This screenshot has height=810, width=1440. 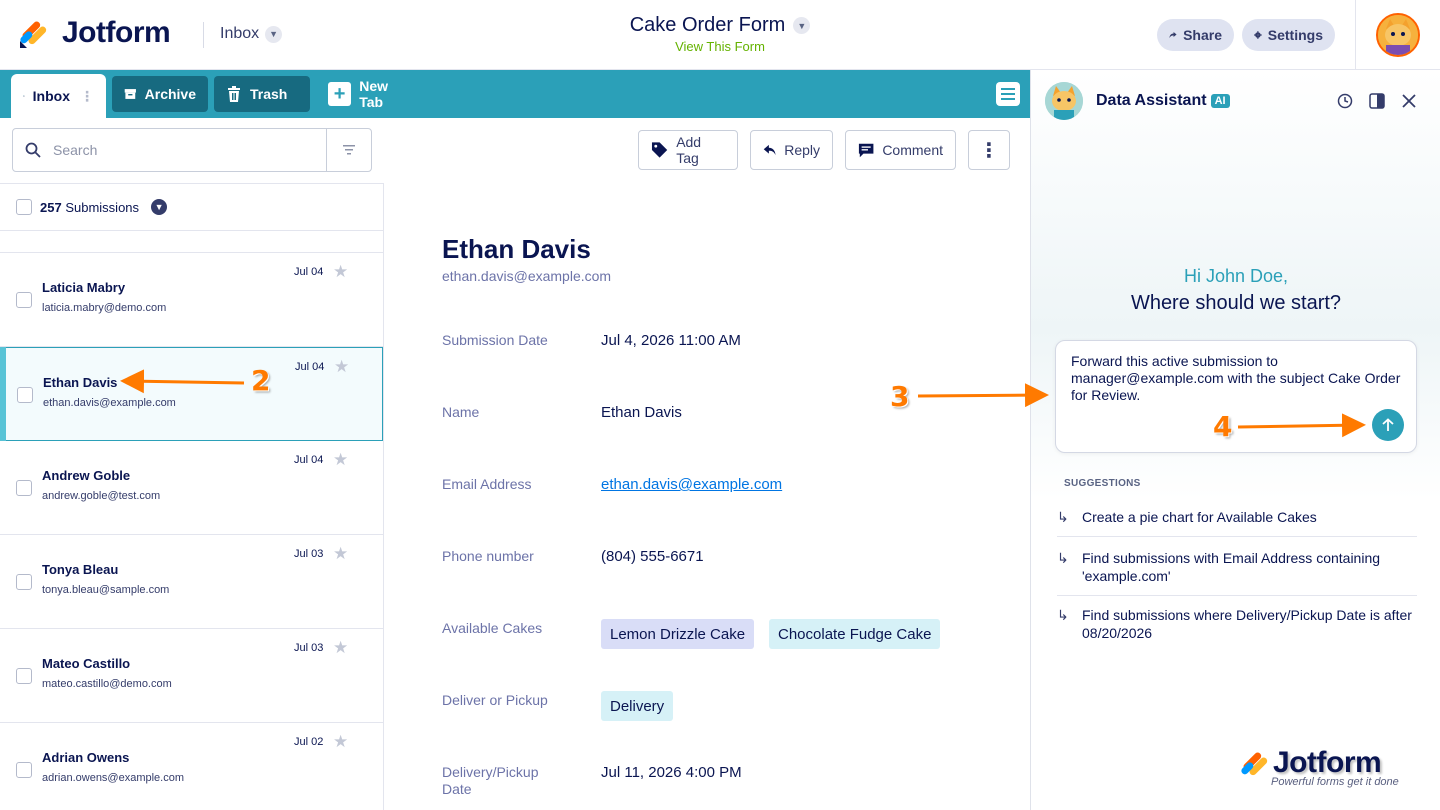 I want to click on annotation-arrows, so click(x=743, y=403).